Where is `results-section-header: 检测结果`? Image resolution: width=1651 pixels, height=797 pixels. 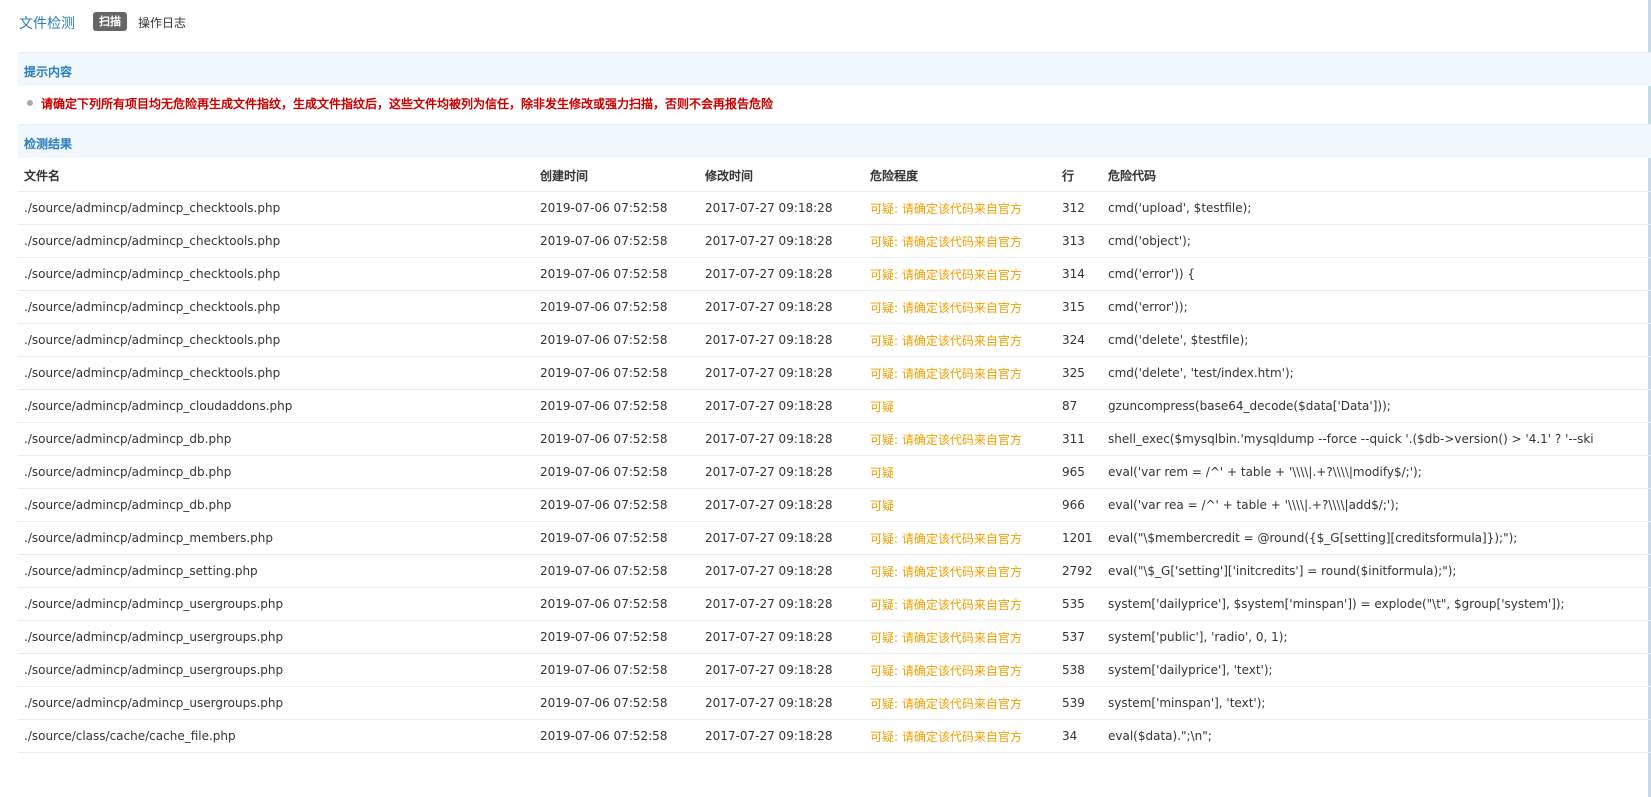
results-section-header: 检测结果 is located at coordinates (834, 141).